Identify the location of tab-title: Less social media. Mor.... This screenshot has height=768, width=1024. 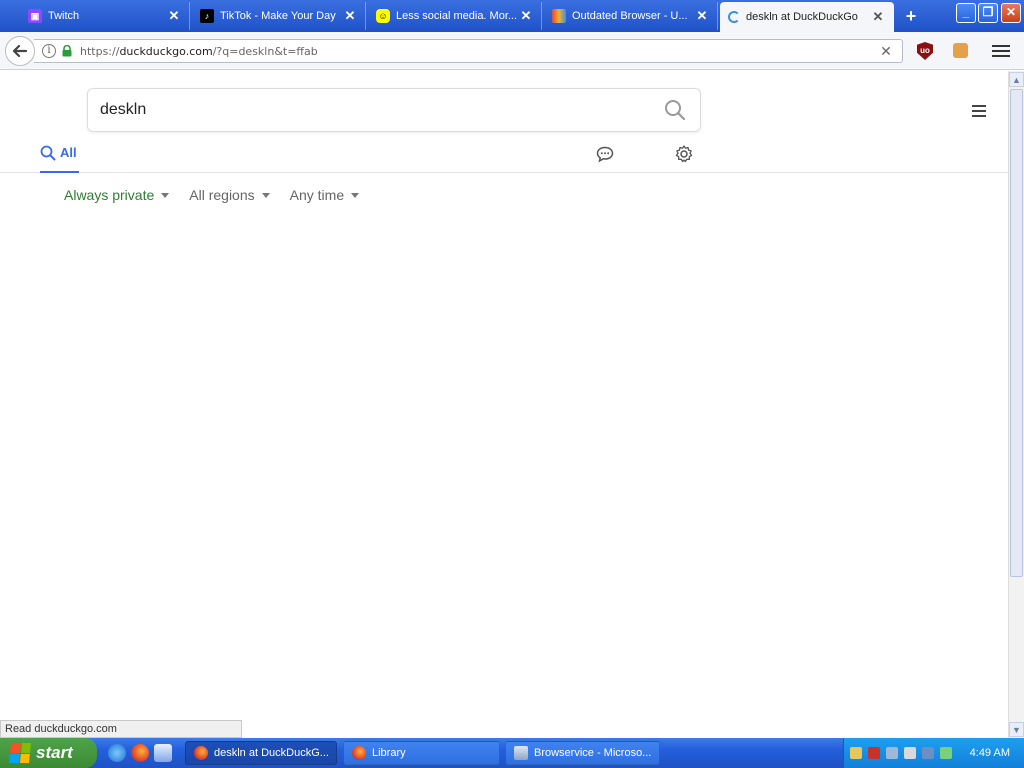
(457, 16).